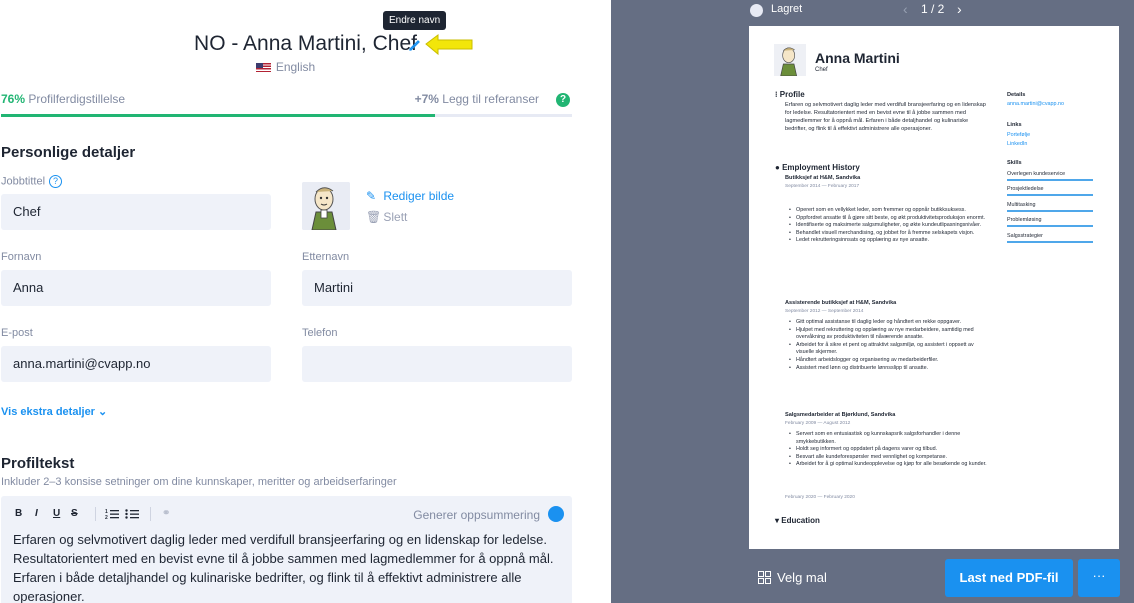 Image resolution: width=1134 pixels, height=603 pixels. What do you see at coordinates (776, 94) in the screenshot?
I see `profile-section-icon: ⁝` at bounding box center [776, 94].